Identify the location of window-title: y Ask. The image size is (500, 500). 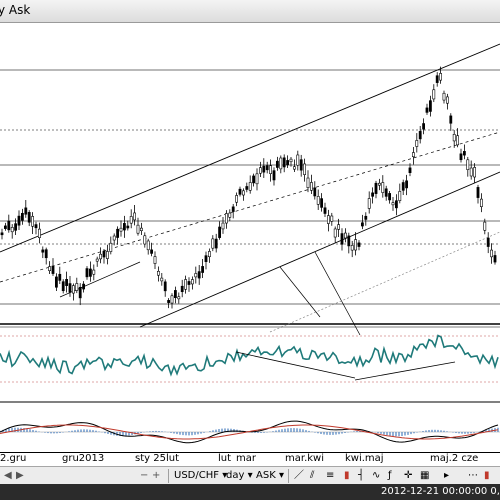
(15, 10).